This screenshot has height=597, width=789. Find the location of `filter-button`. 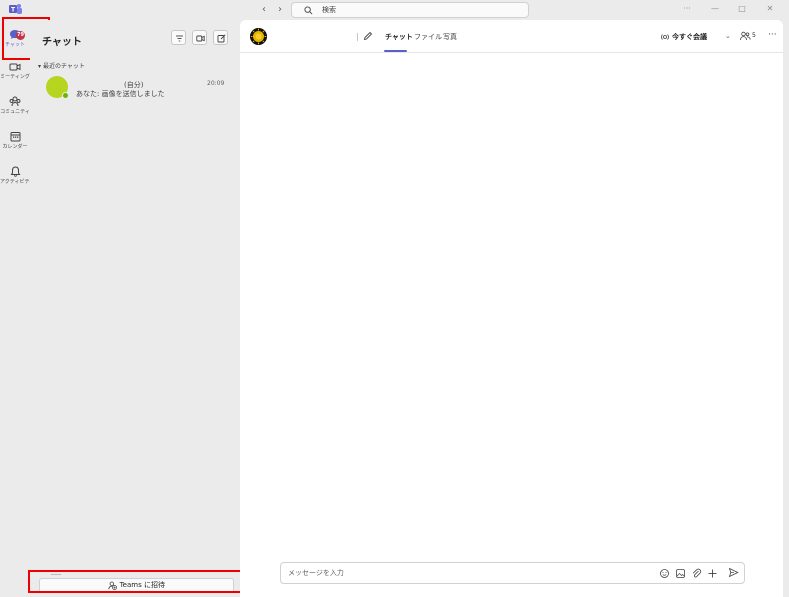

filter-button is located at coordinates (178, 37).